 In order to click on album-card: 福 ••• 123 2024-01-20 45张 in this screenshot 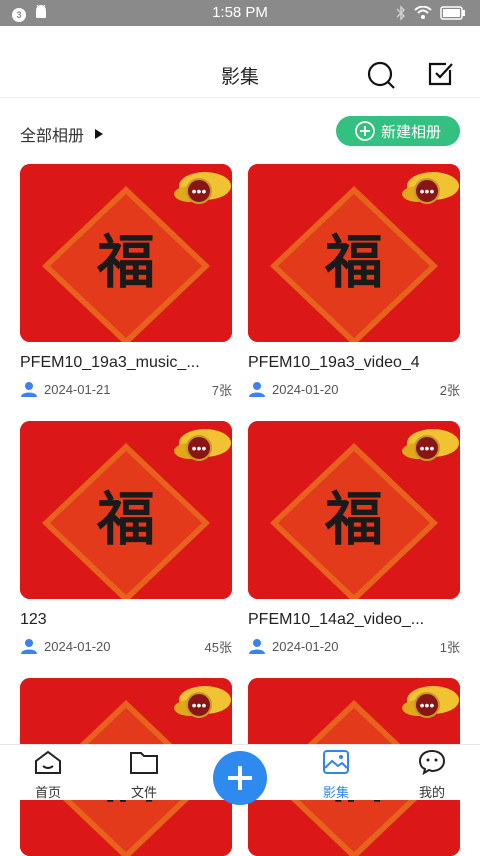, I will do `click(126, 538)`.